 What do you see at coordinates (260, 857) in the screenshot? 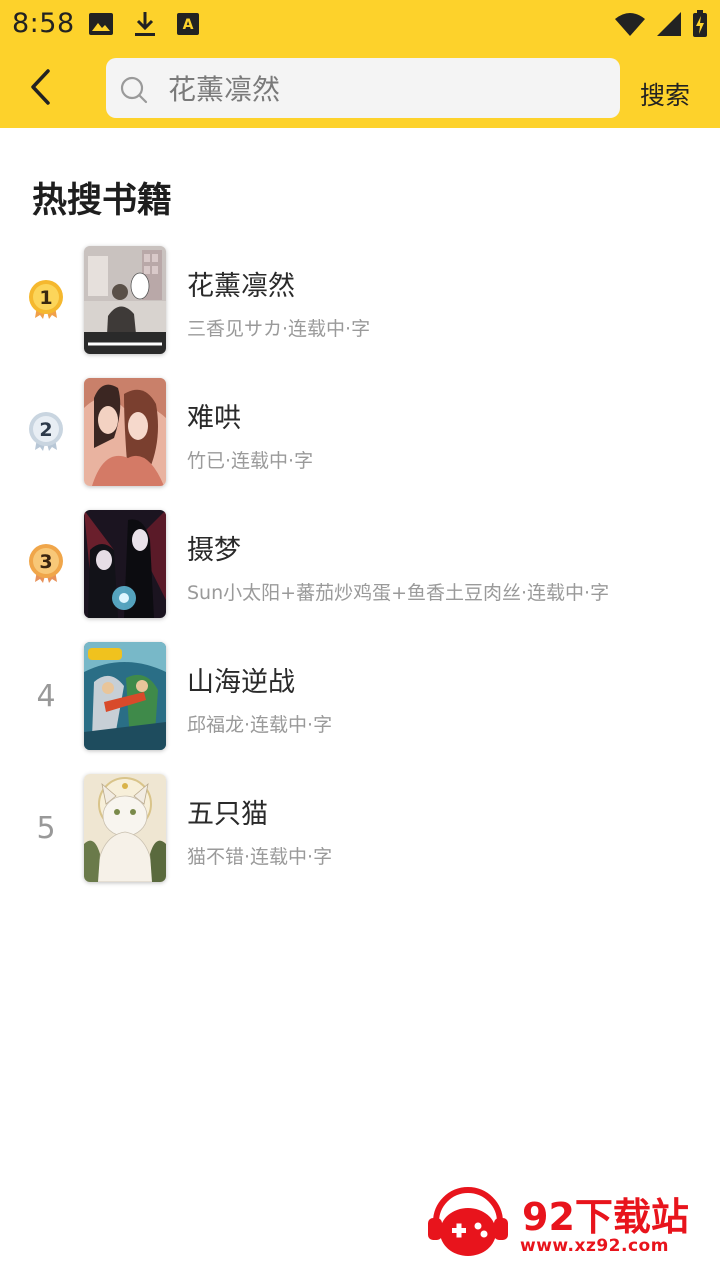
I see `book-meta: 猫不错·连载中·字` at bounding box center [260, 857].